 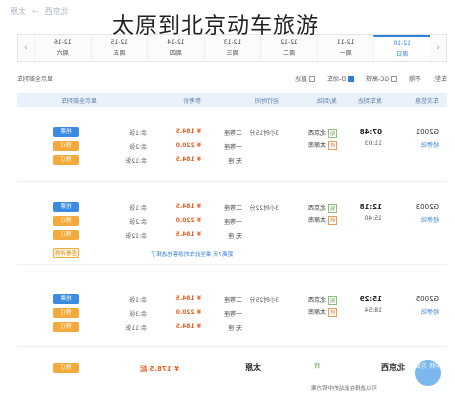 What do you see at coordinates (66, 253) in the screenshot?
I see `details-button: 查看详情` at bounding box center [66, 253].